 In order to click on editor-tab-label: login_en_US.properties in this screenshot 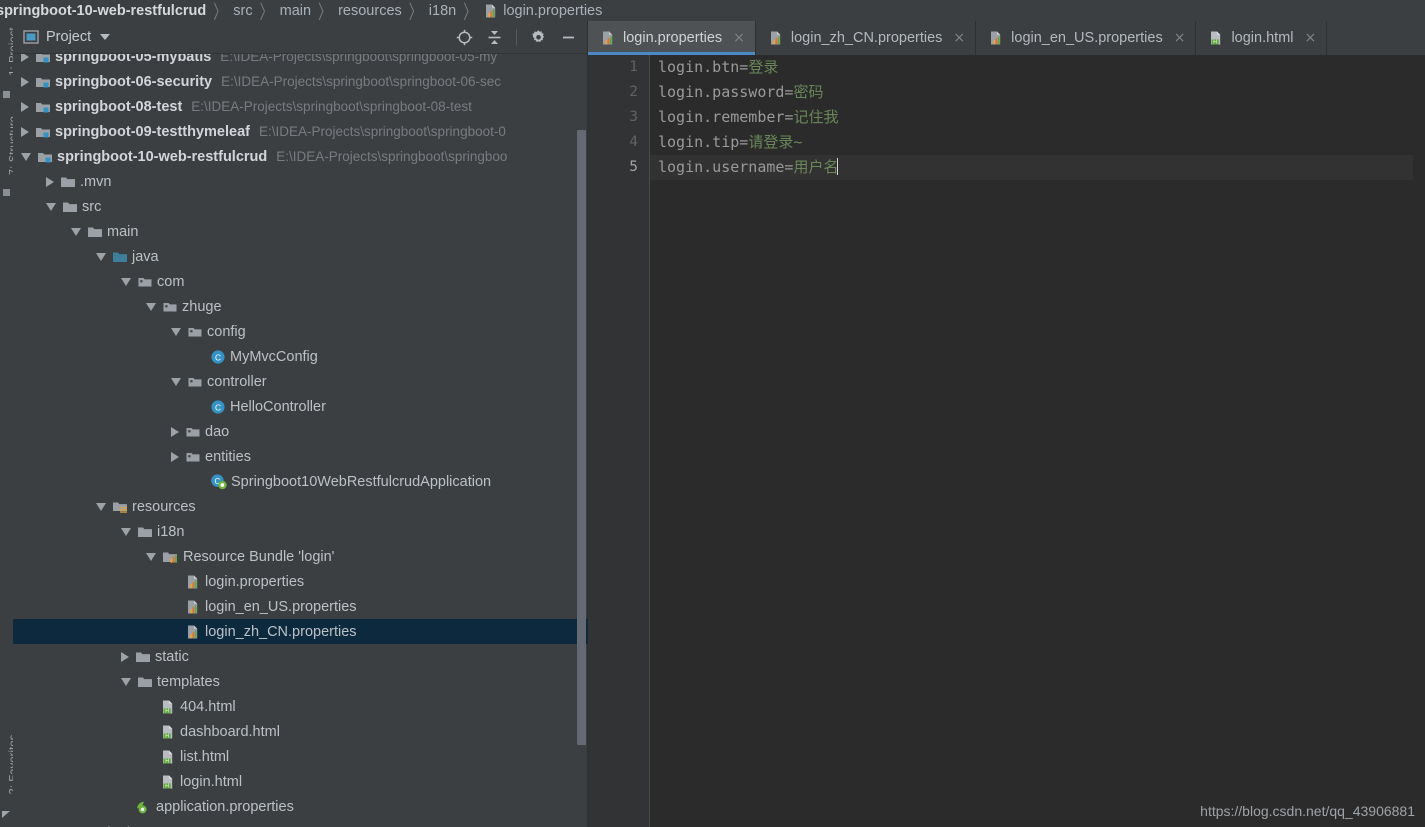, I will do `click(1087, 38)`.